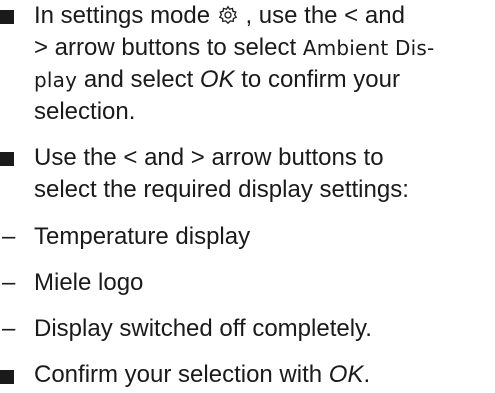 The height and width of the screenshot is (393, 495). I want to click on text-fragment: select the required display settings:, so click(221, 189).